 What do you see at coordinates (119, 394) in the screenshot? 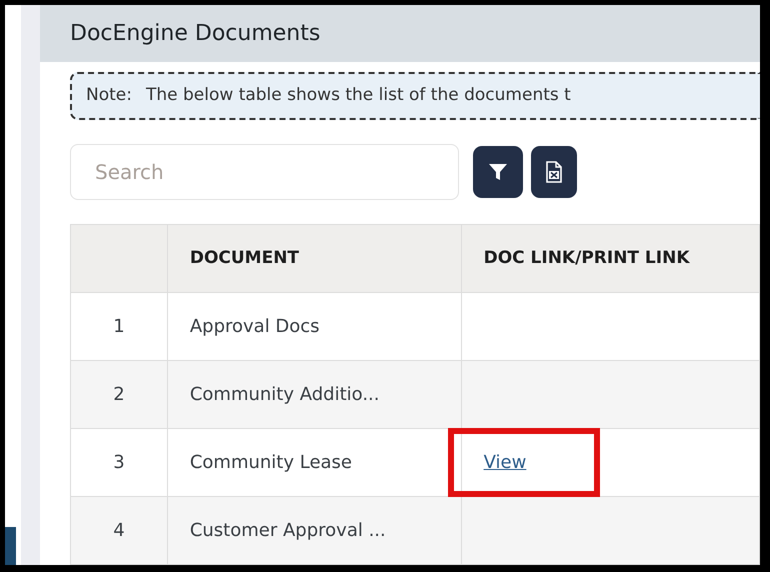
I see `row-number: 2` at bounding box center [119, 394].